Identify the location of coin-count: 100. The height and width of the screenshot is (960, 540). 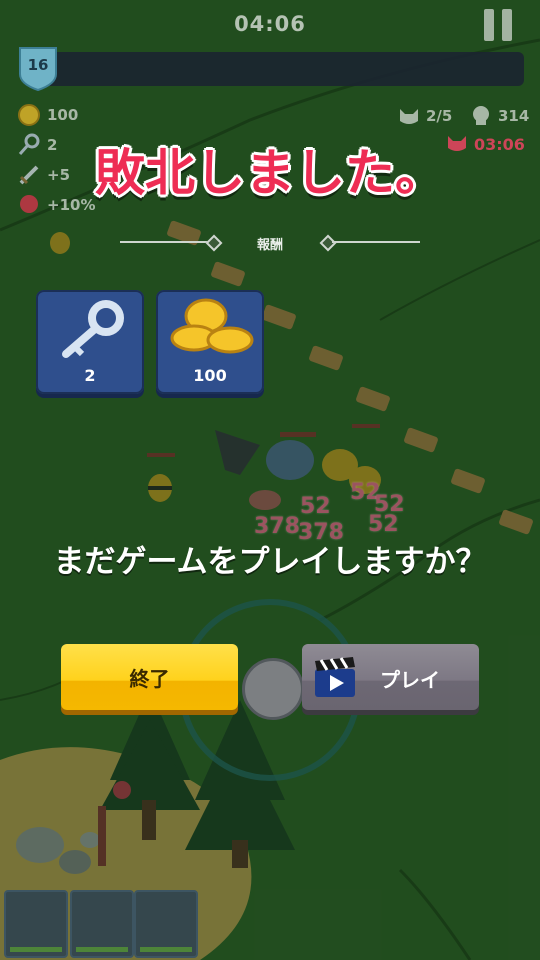
(63, 115).